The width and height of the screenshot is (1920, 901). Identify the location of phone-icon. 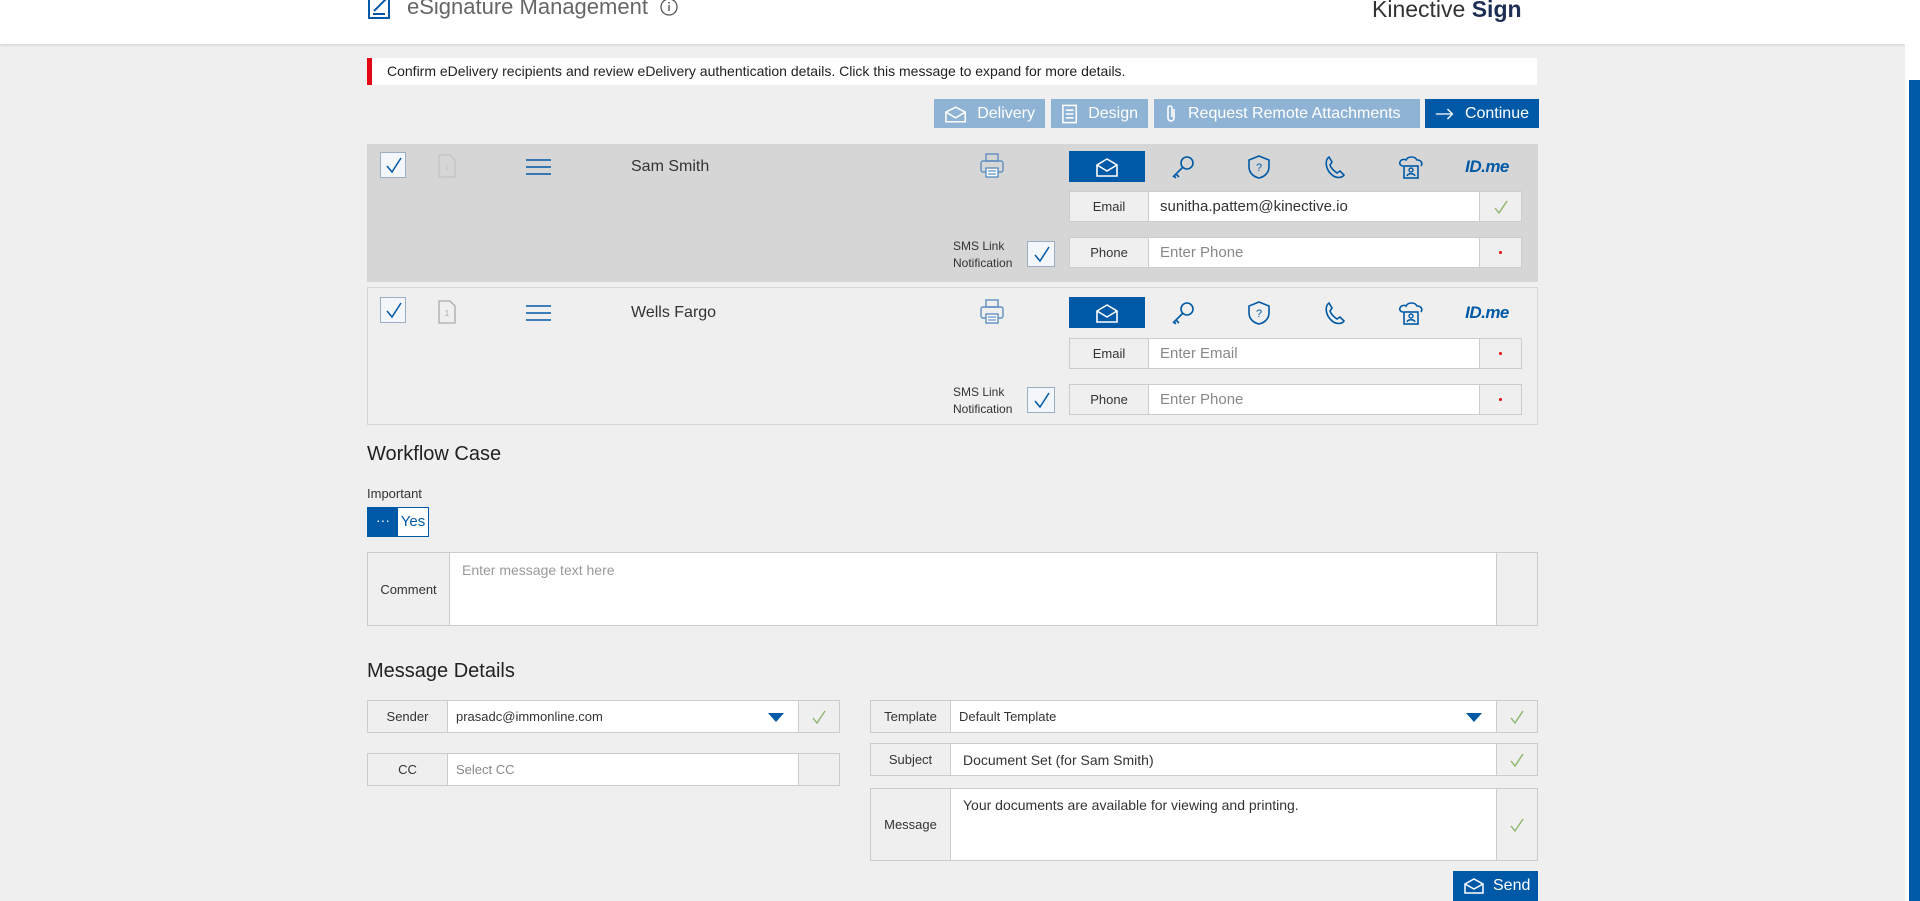
(1335, 166).